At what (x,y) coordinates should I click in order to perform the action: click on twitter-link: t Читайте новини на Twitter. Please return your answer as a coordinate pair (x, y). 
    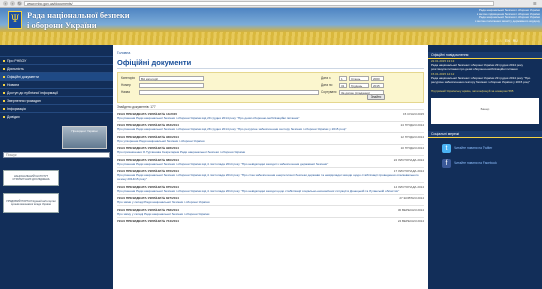
    Looking at the image, I should click on (492, 148).